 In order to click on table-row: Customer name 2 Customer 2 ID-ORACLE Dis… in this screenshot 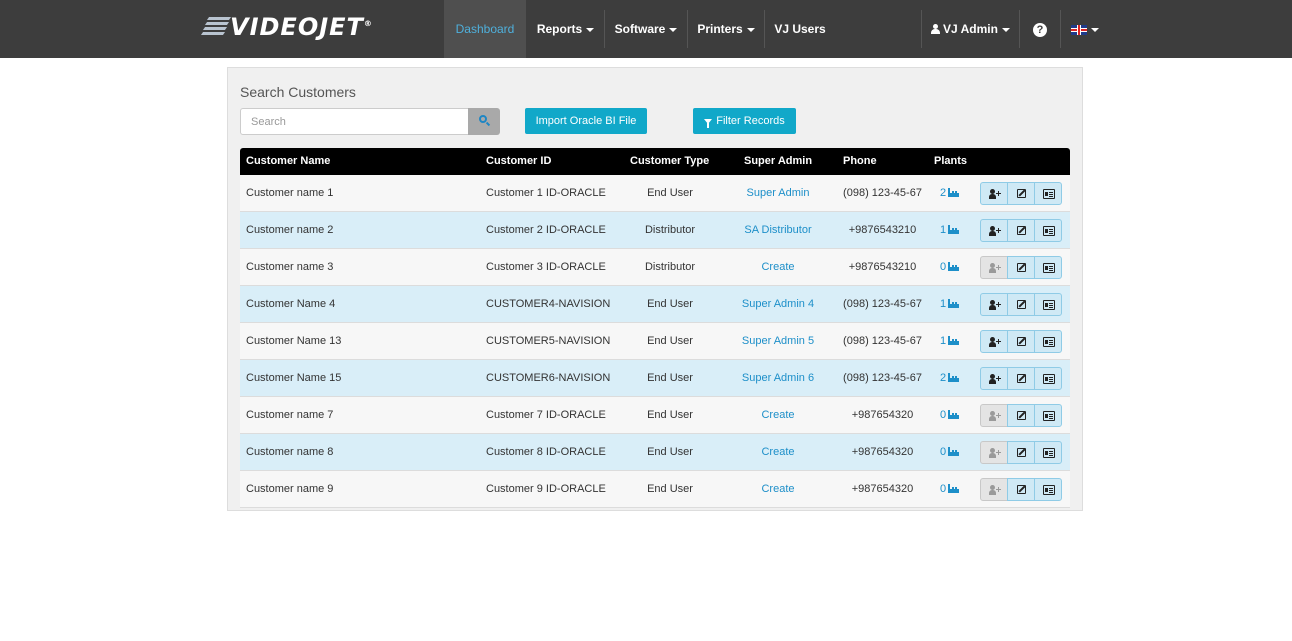, I will do `click(655, 230)`.